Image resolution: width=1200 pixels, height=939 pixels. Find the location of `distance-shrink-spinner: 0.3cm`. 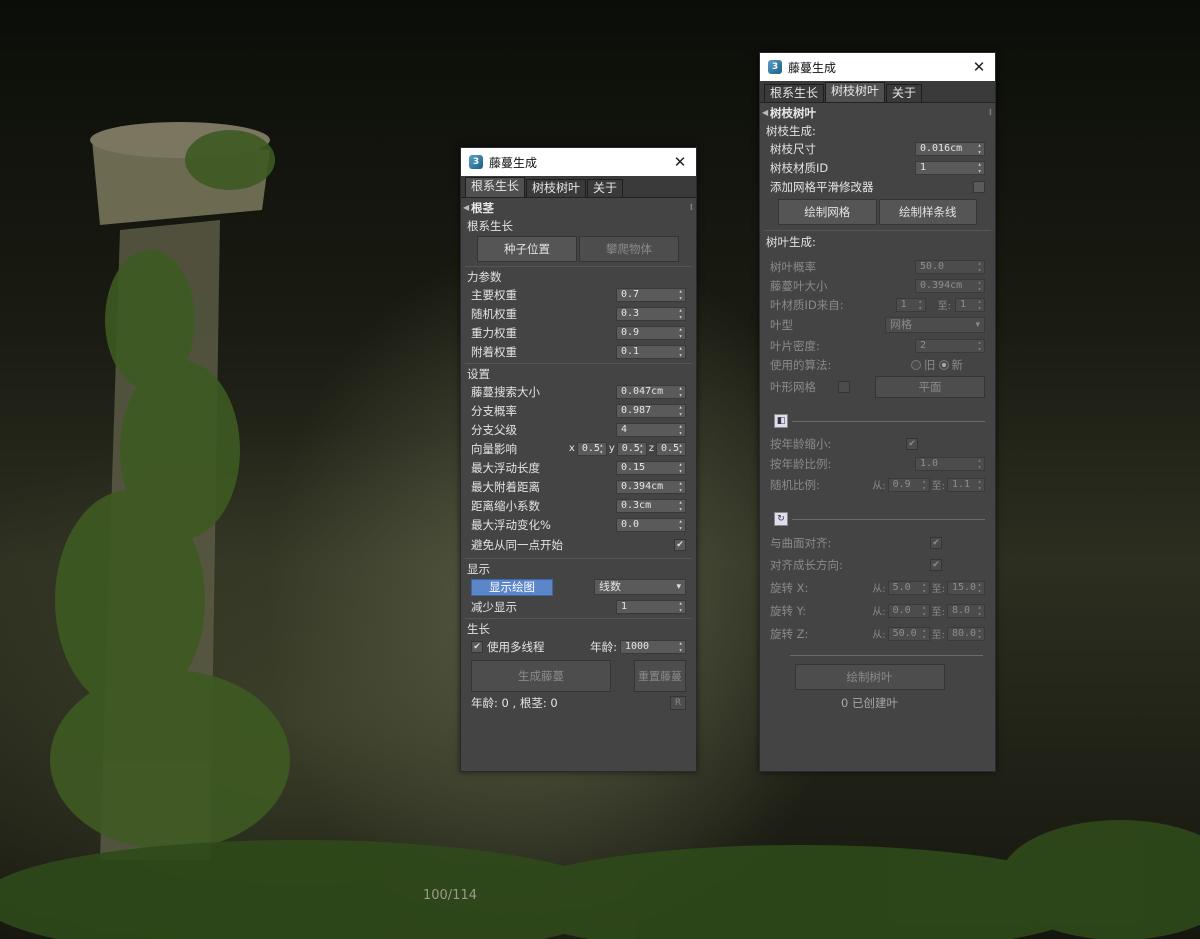

distance-shrink-spinner: 0.3cm is located at coordinates (651, 505).